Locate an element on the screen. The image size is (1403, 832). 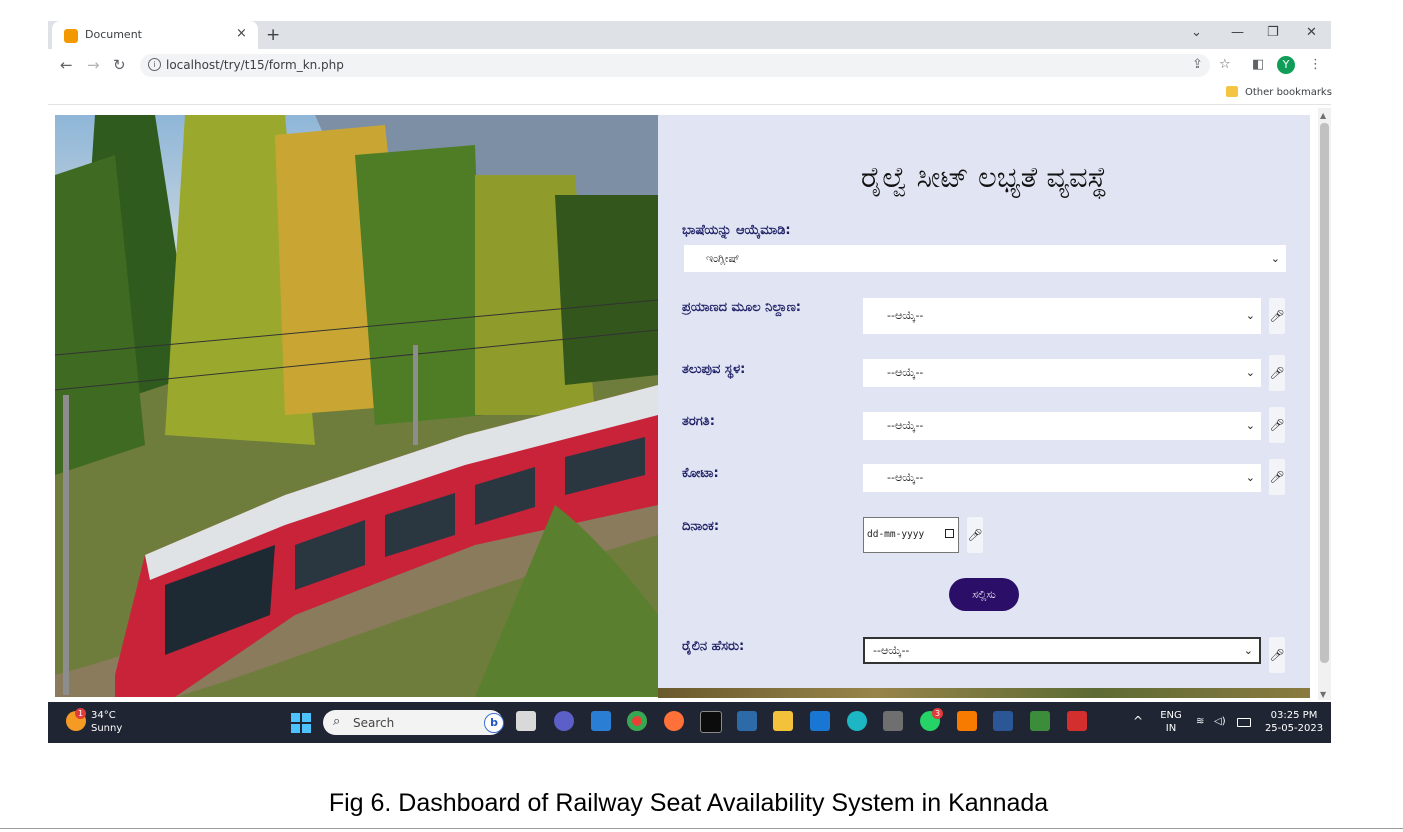
edge-icon is located at coordinates (857, 721).